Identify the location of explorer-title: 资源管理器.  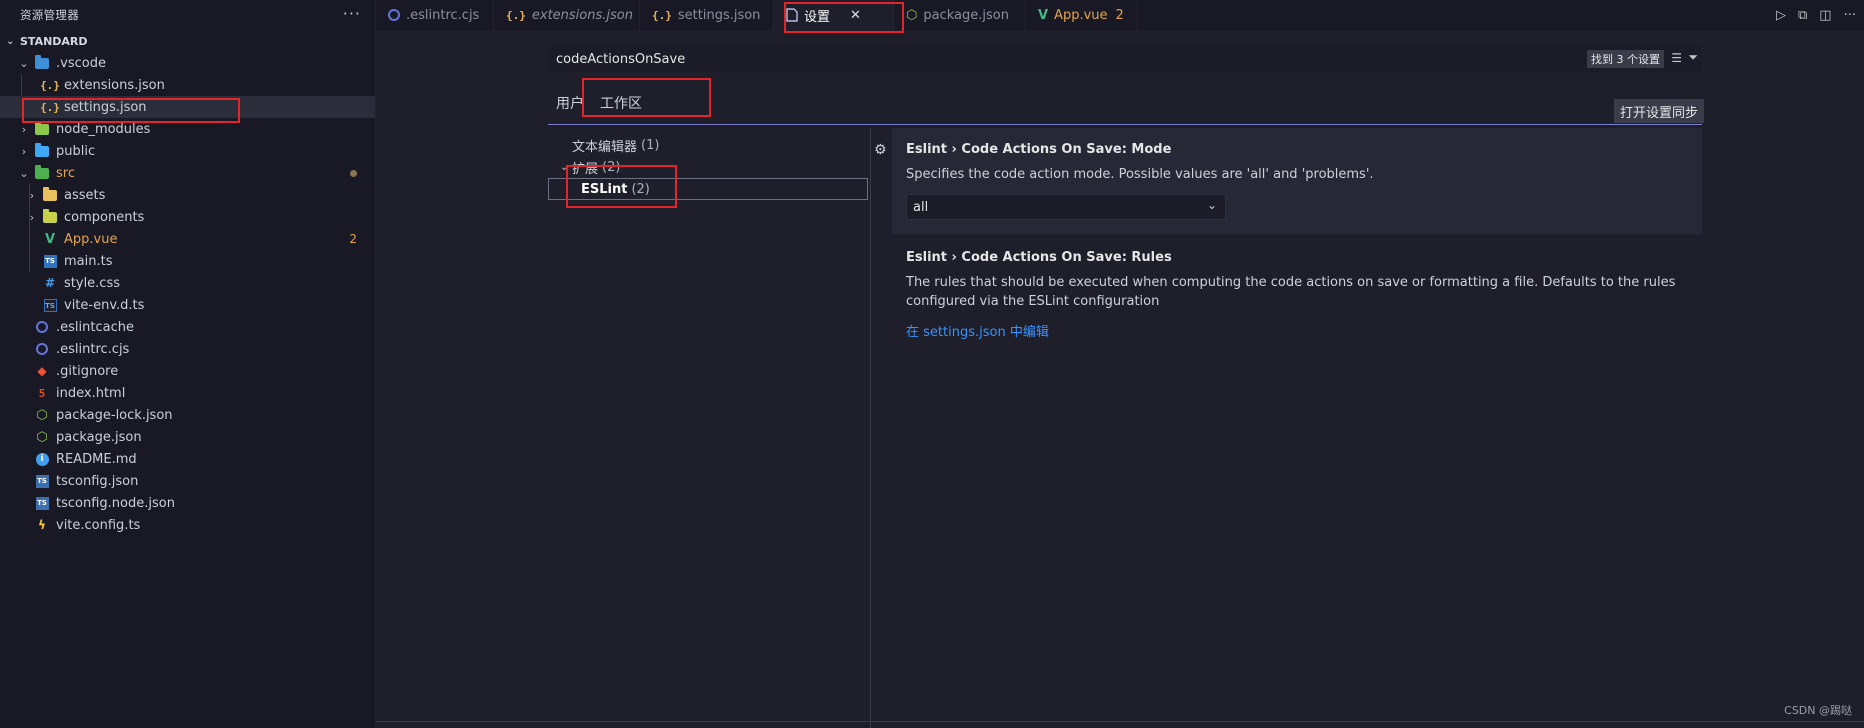
(49, 15).